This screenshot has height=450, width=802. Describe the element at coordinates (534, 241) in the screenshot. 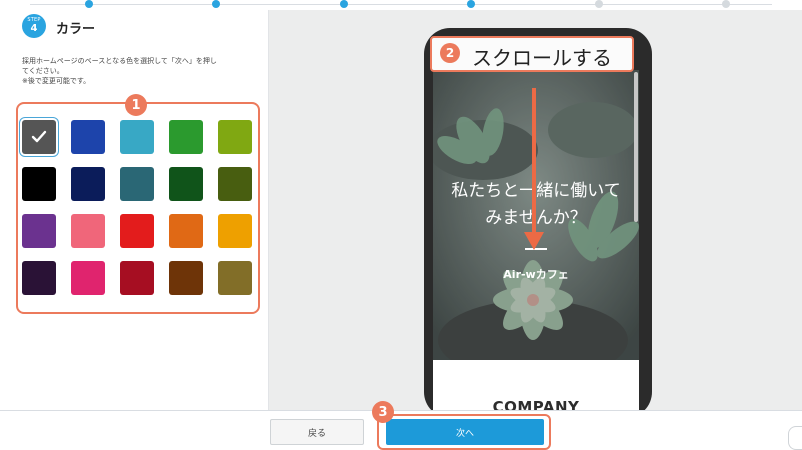

I see `scroll-arrow-icon` at that location.